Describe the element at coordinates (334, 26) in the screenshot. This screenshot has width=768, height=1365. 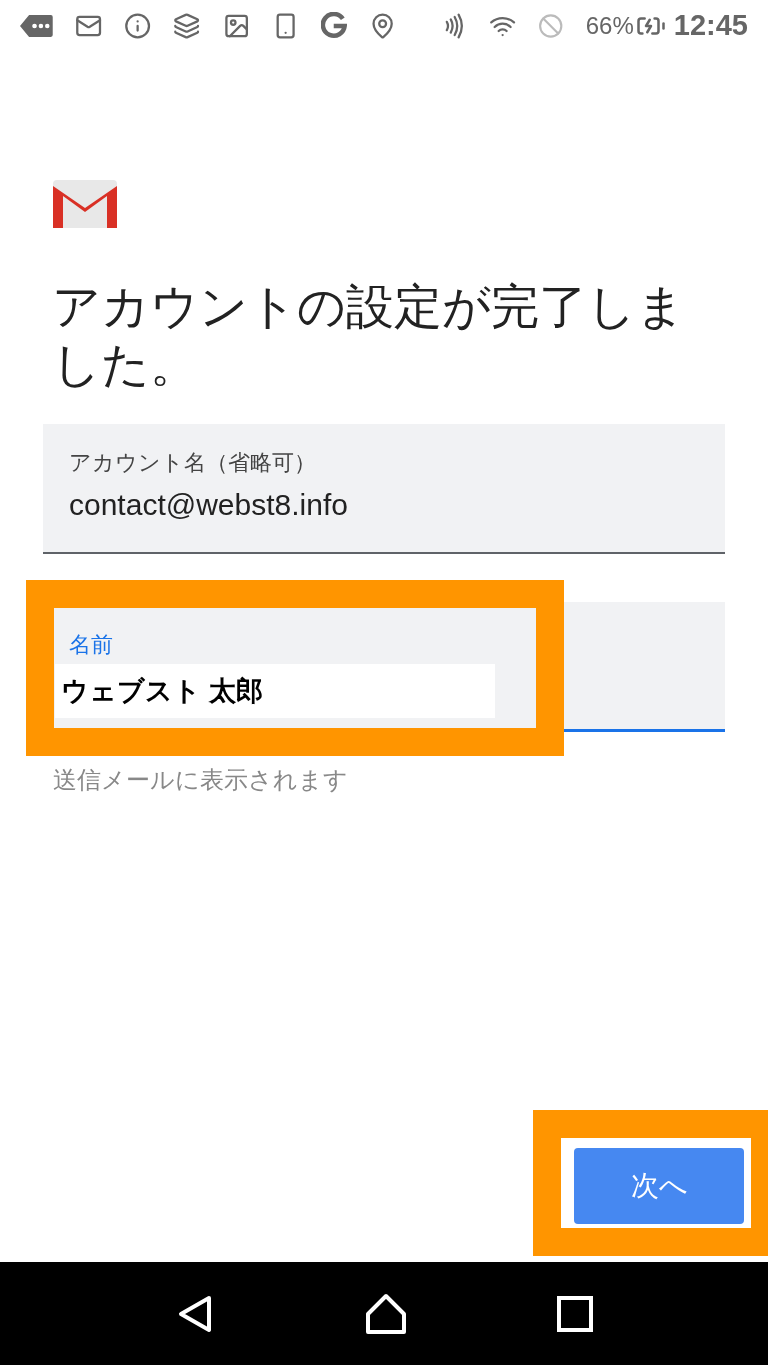
I see `google-icon` at that location.